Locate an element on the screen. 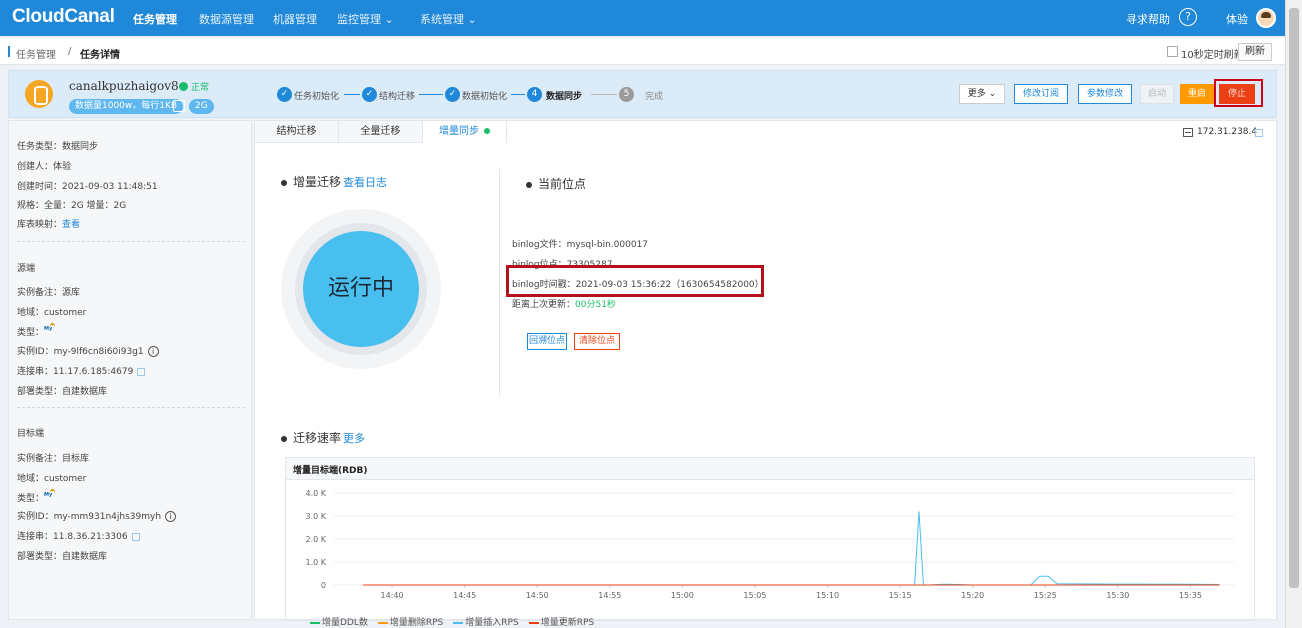  step-1-check-icon: ✓ is located at coordinates (284, 94).